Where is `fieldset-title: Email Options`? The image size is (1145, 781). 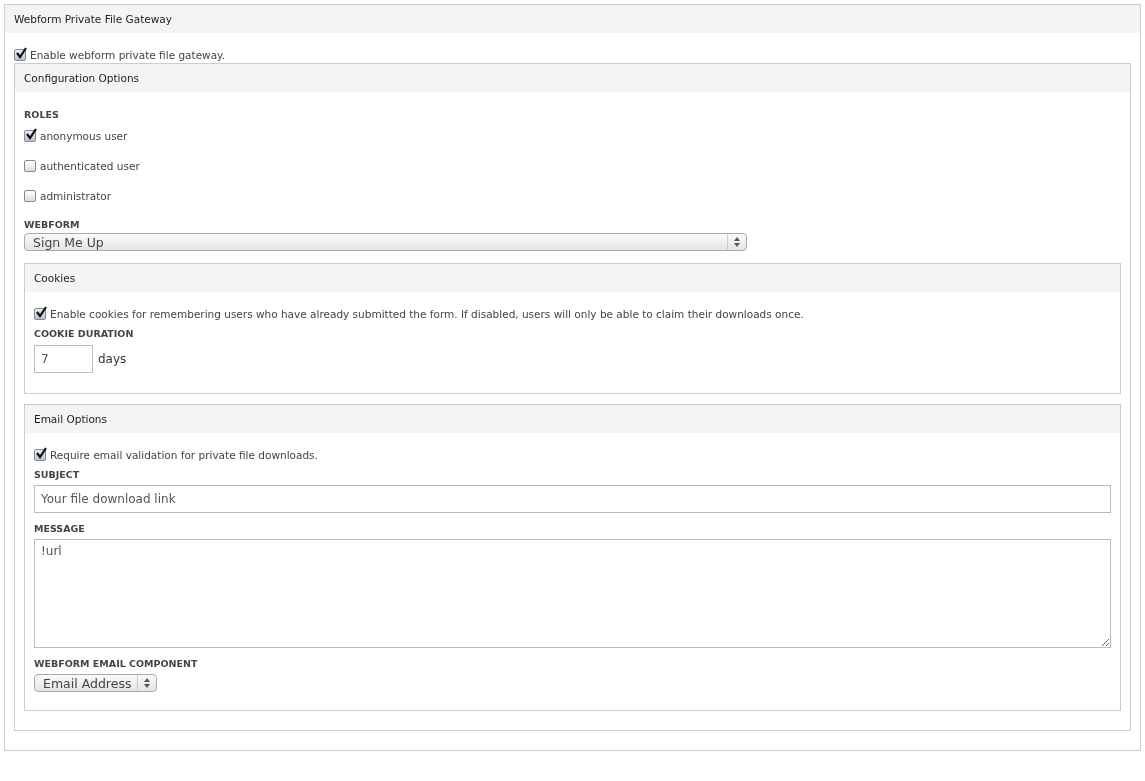
fieldset-title: Email Options is located at coordinates (572, 419).